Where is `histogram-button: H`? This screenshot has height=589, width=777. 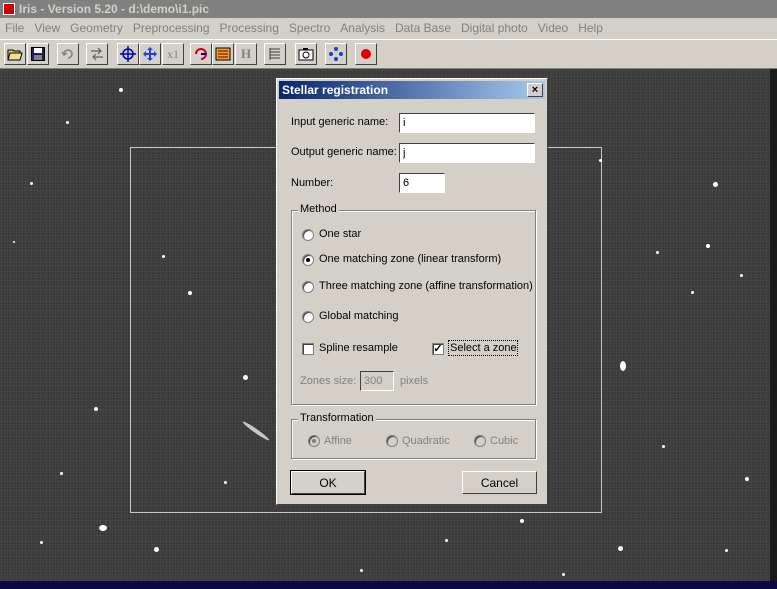
histogram-button: H is located at coordinates (246, 54).